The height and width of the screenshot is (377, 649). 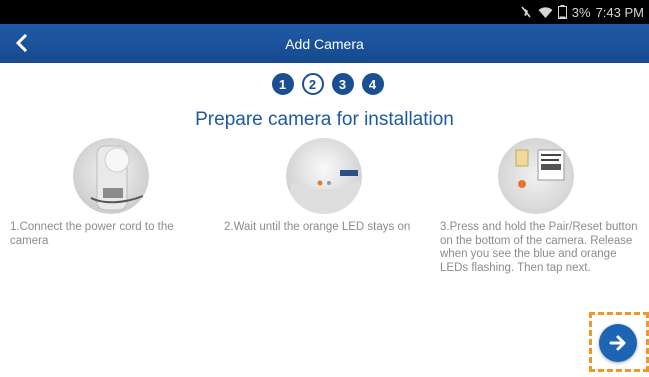 I want to click on battery-icon, so click(x=562, y=12).